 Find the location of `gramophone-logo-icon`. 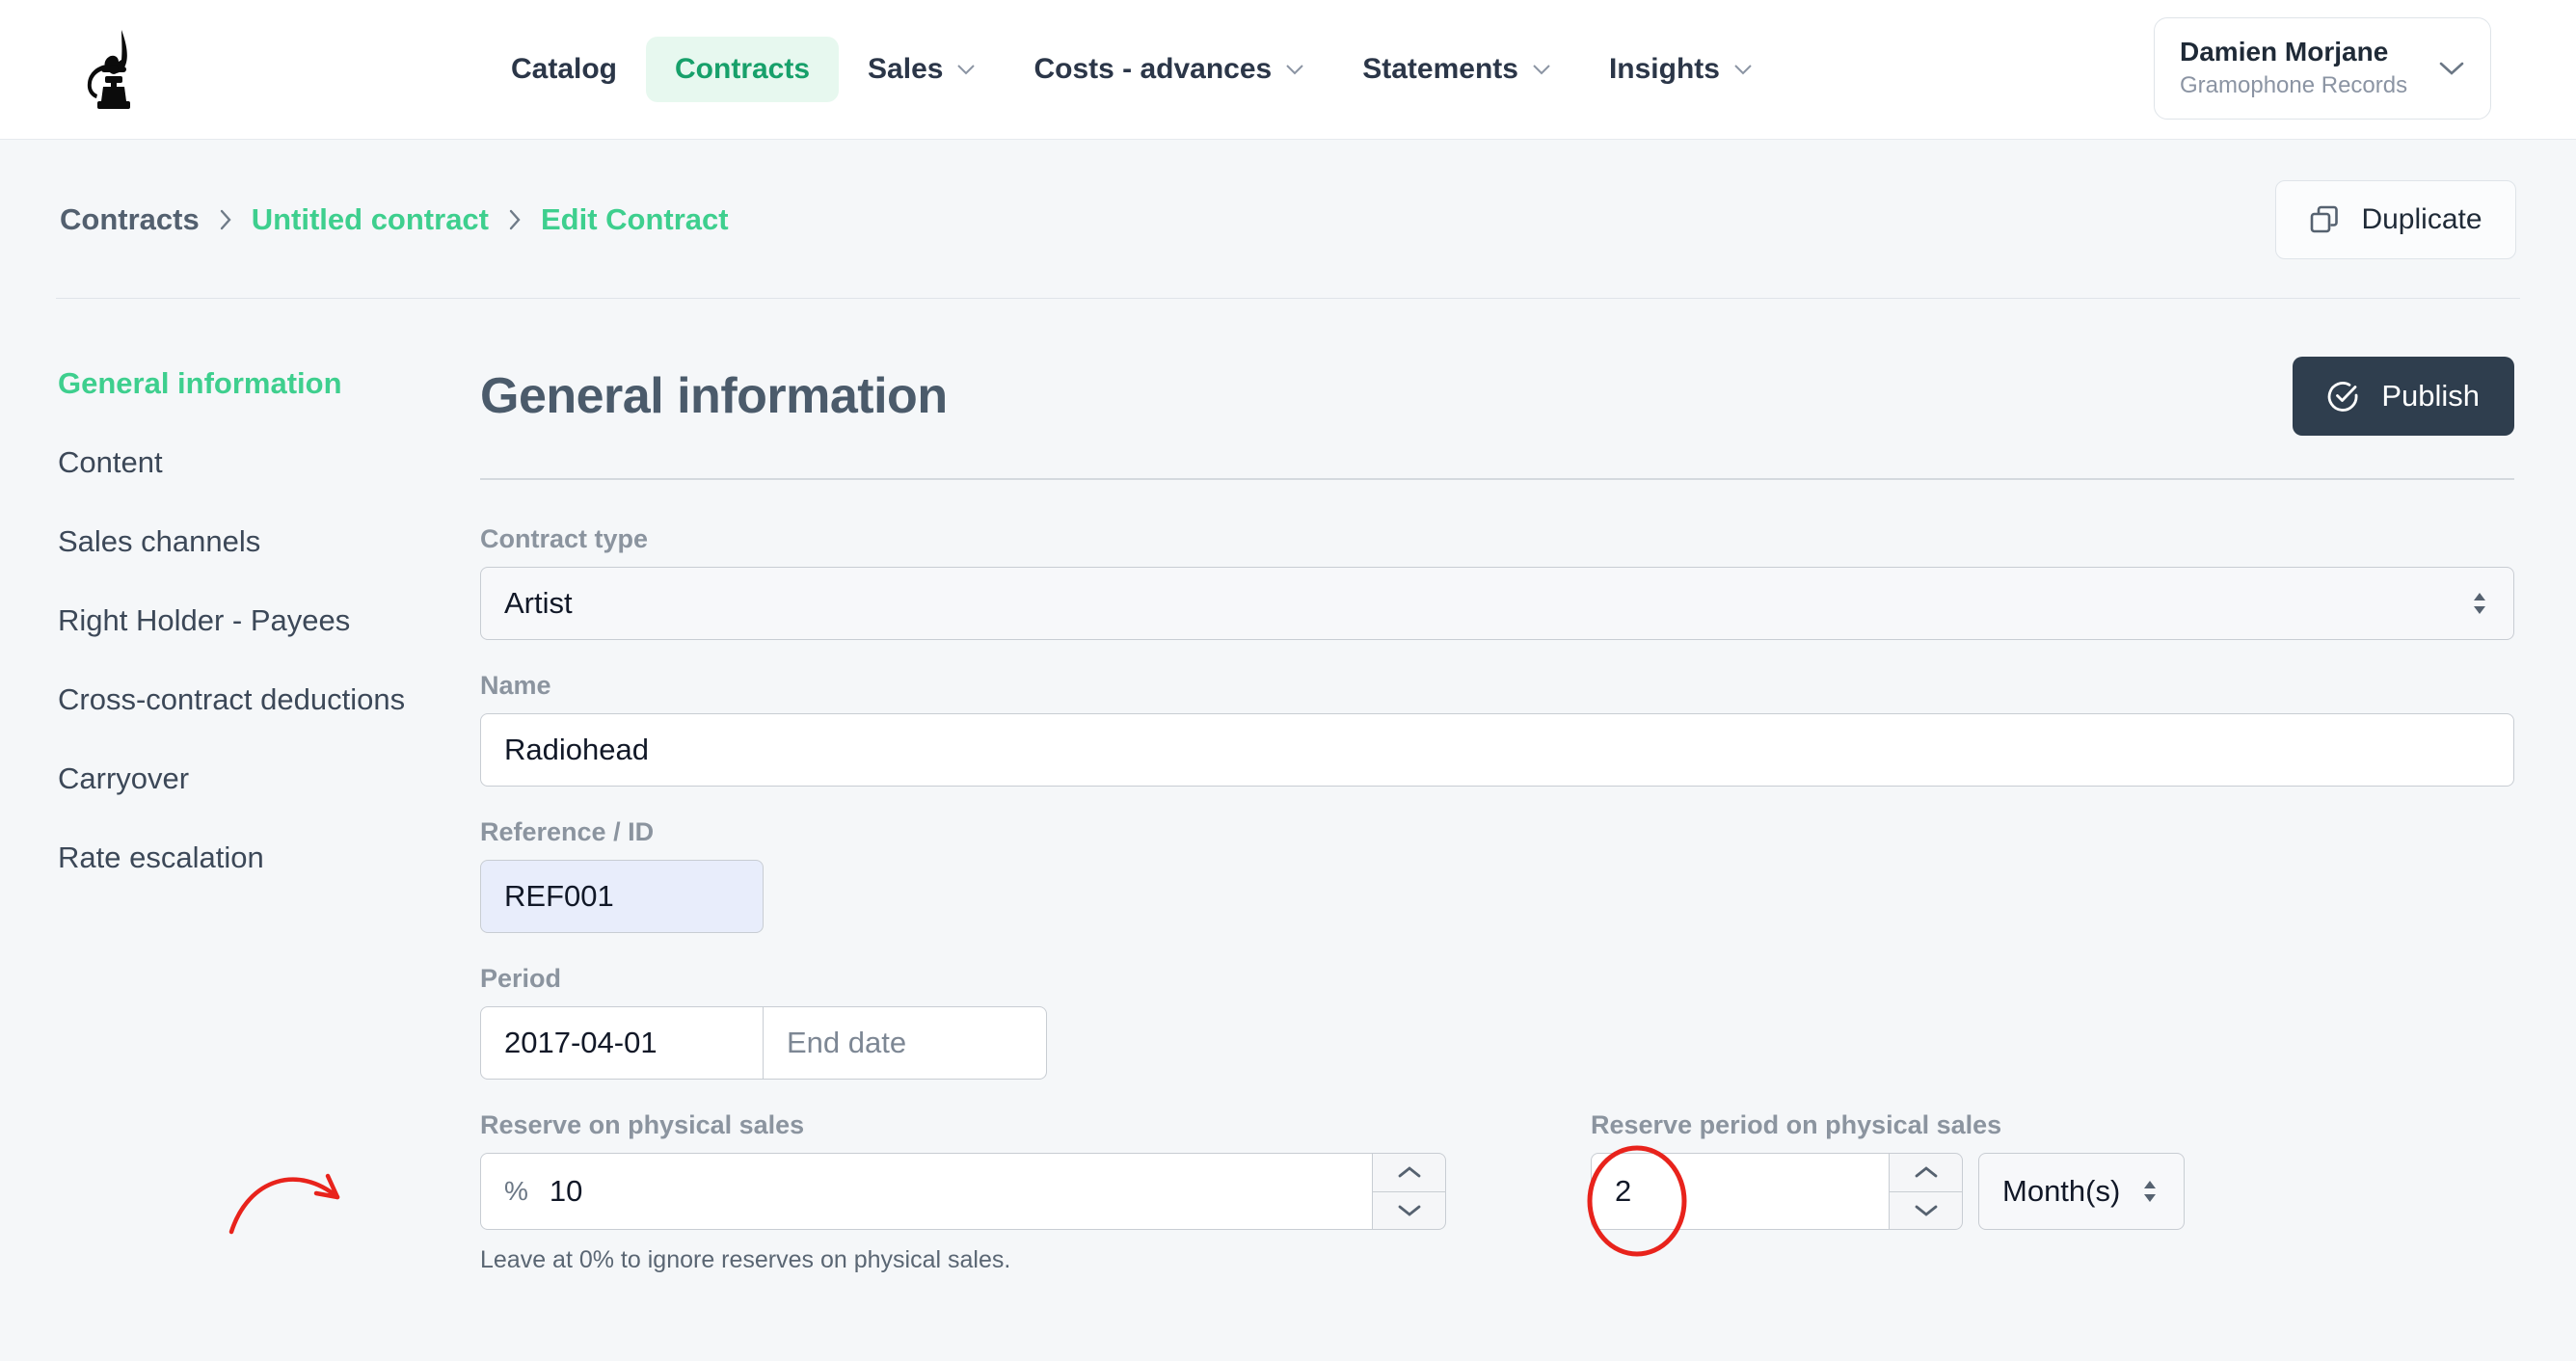

gramophone-logo-icon is located at coordinates (109, 69).